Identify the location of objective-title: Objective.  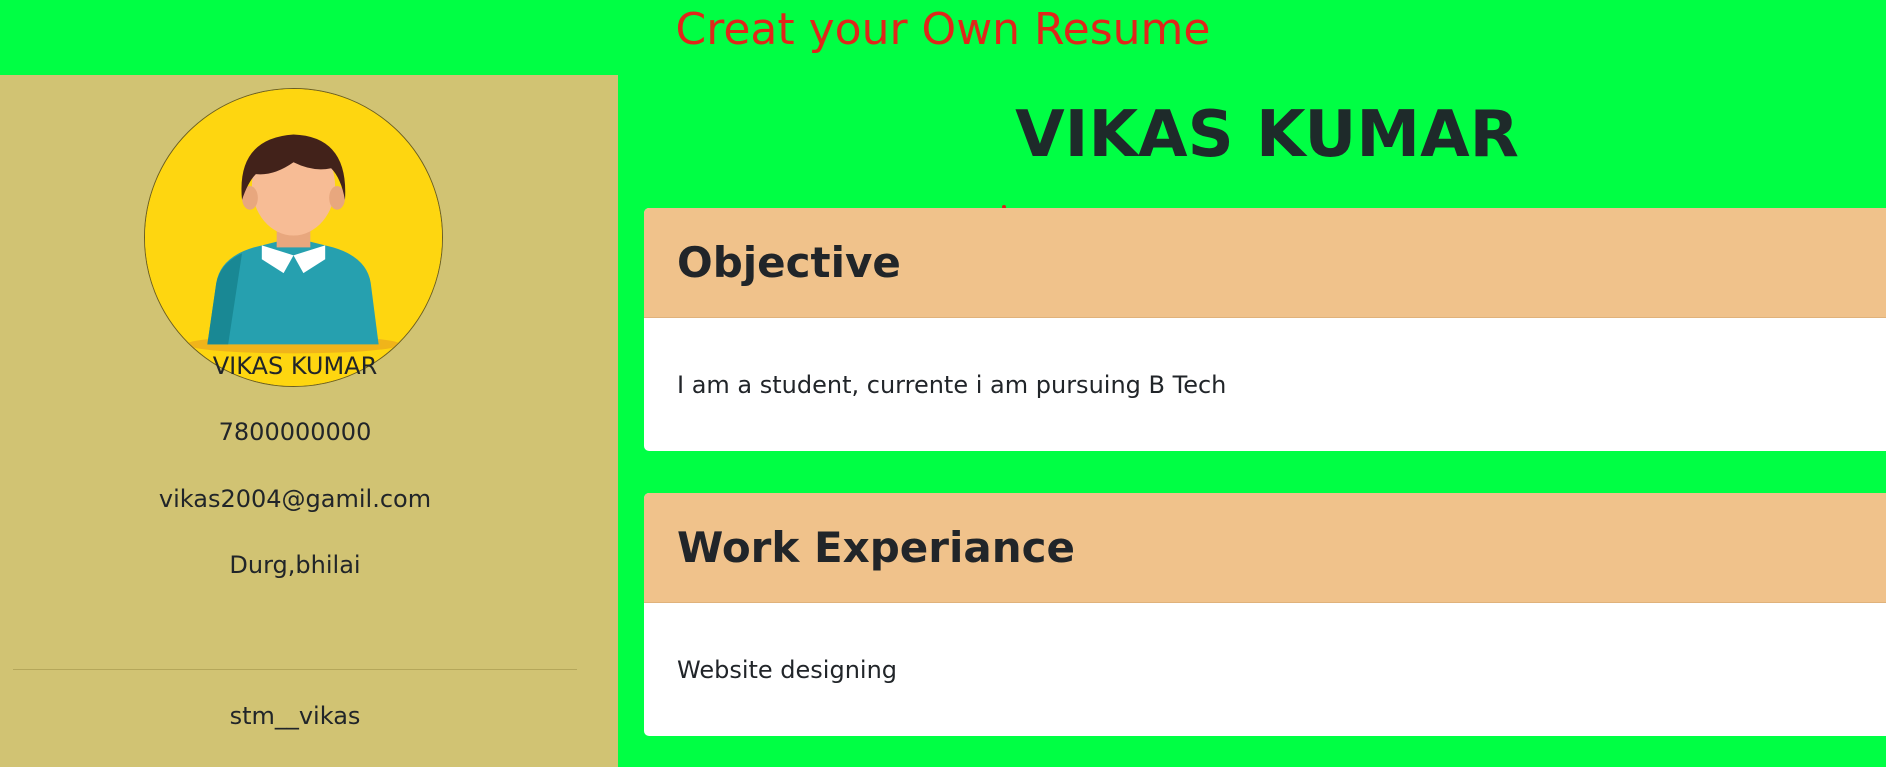
(789, 262).